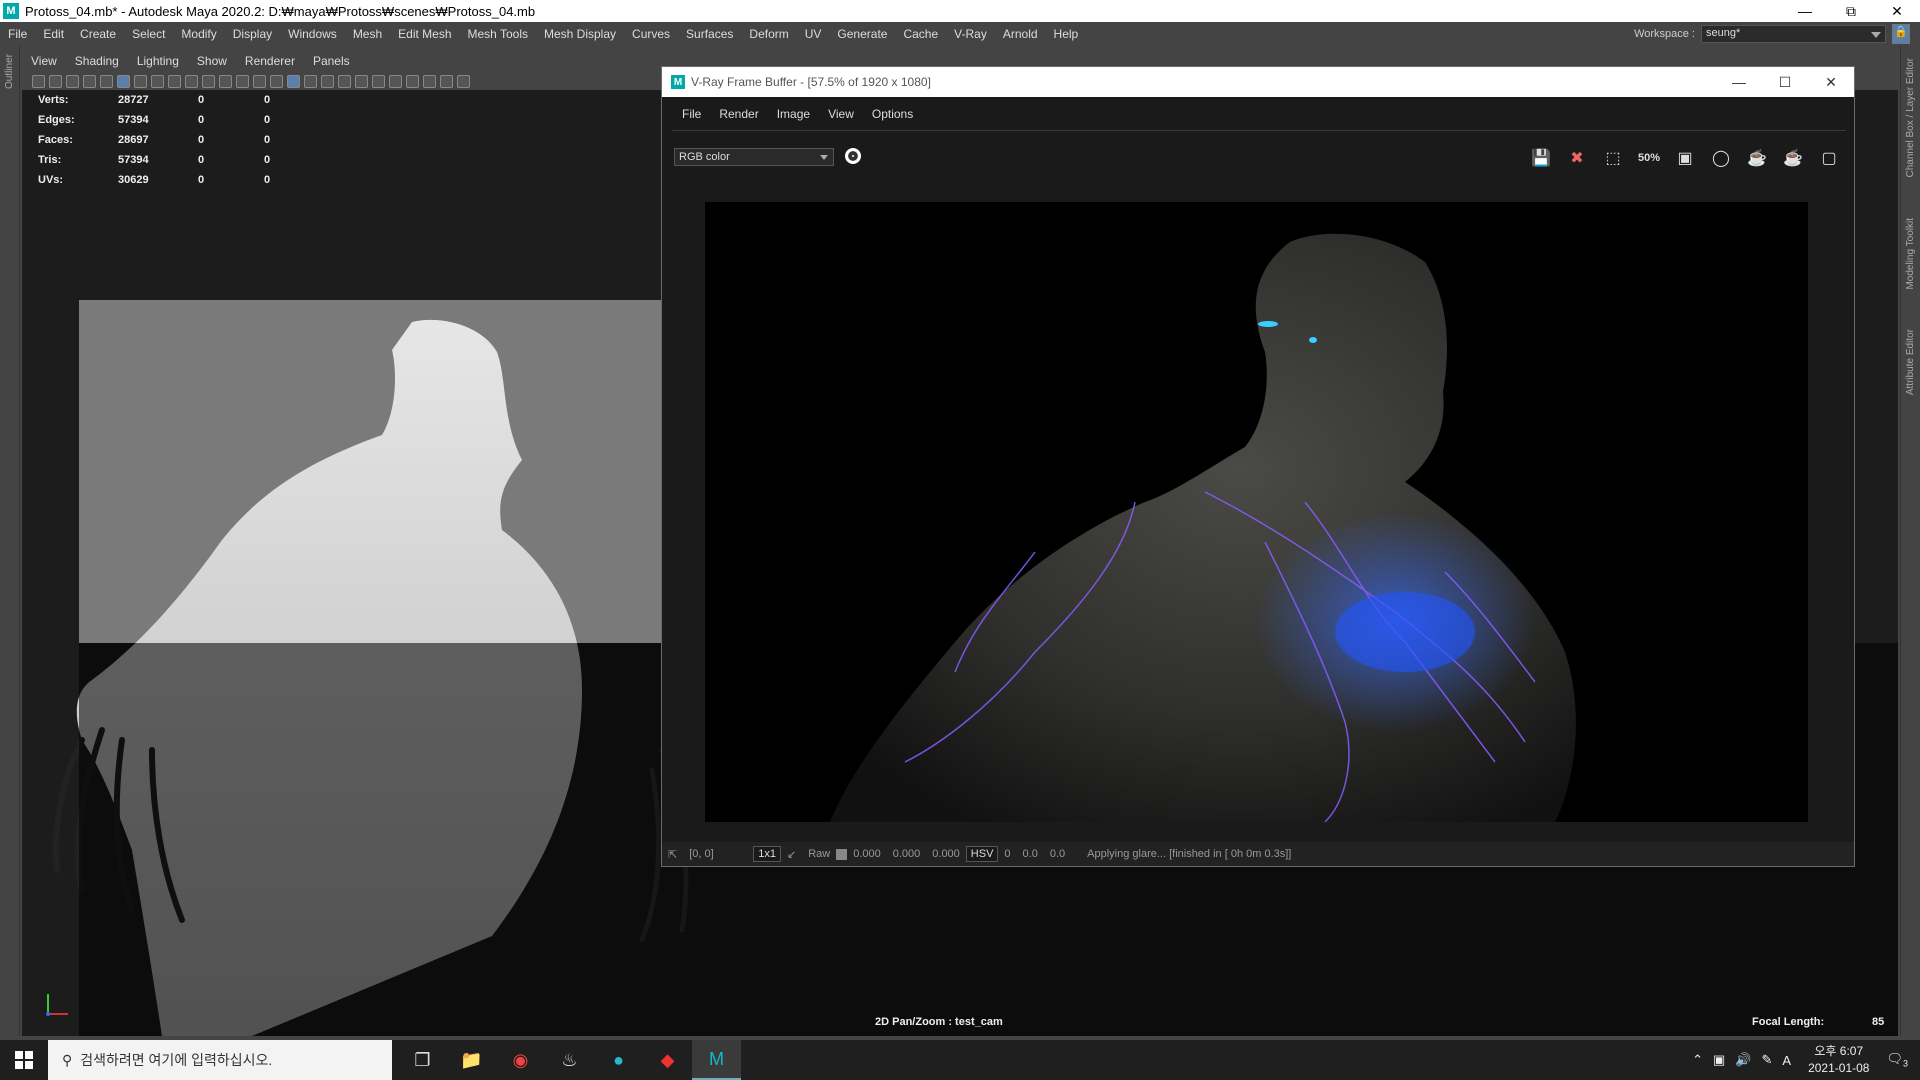 The height and width of the screenshot is (1080, 1920). Describe the element at coordinates (1066, 34) in the screenshot. I see `menu-help: Help` at that location.